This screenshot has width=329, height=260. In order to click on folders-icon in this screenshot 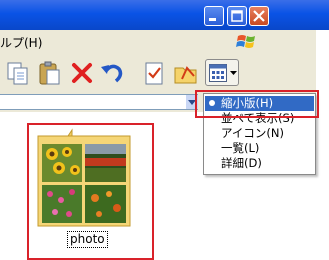, I will do `click(186, 73)`.